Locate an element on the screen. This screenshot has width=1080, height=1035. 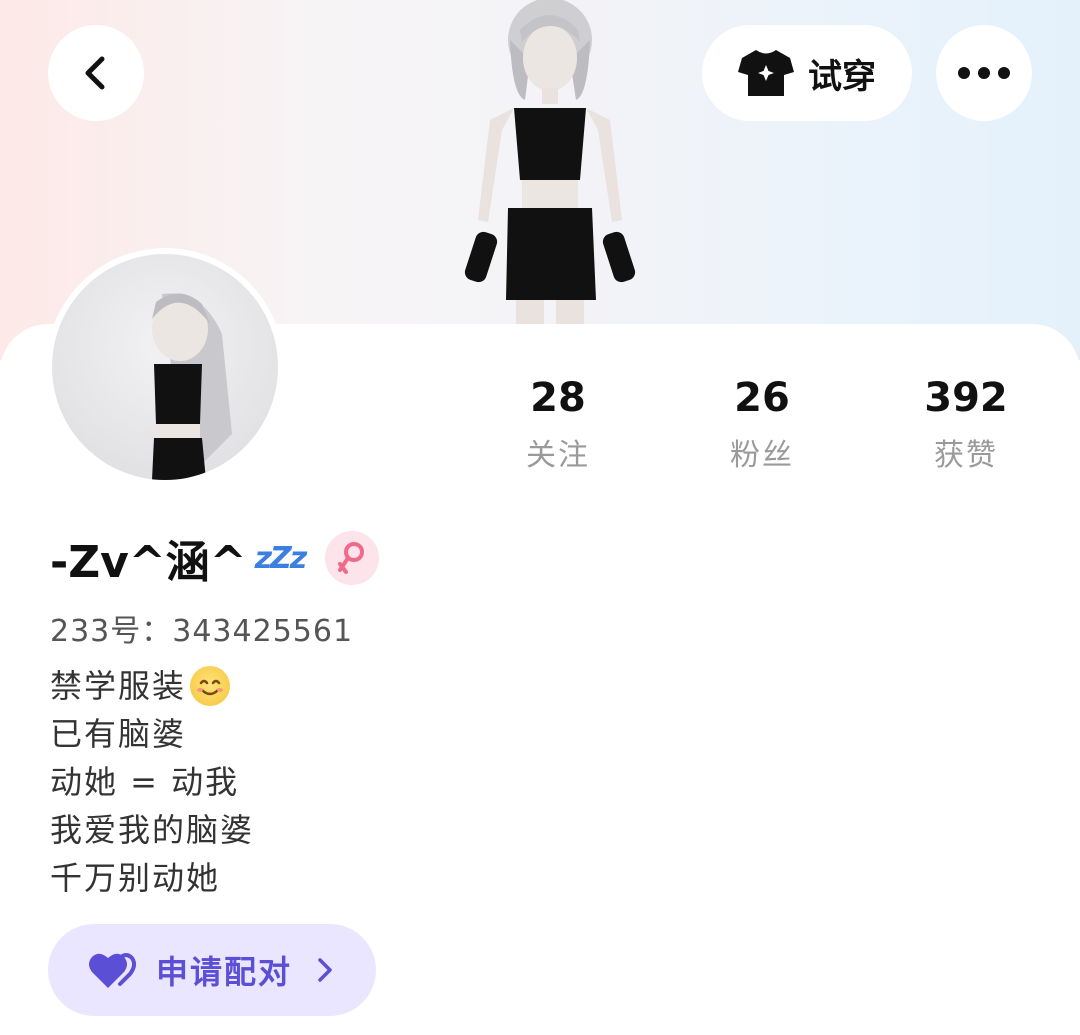
stat-likes-label: 获赞 is located at coordinates (966, 455).